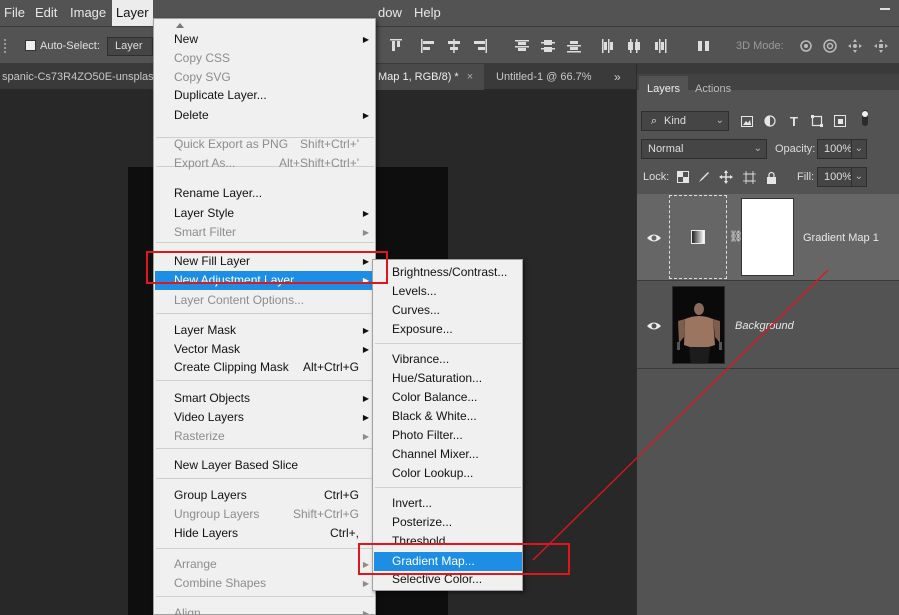 Image resolution: width=899 pixels, height=615 pixels. Describe the element at coordinates (747, 121) in the screenshot. I see `filter-pixel-icon` at that location.